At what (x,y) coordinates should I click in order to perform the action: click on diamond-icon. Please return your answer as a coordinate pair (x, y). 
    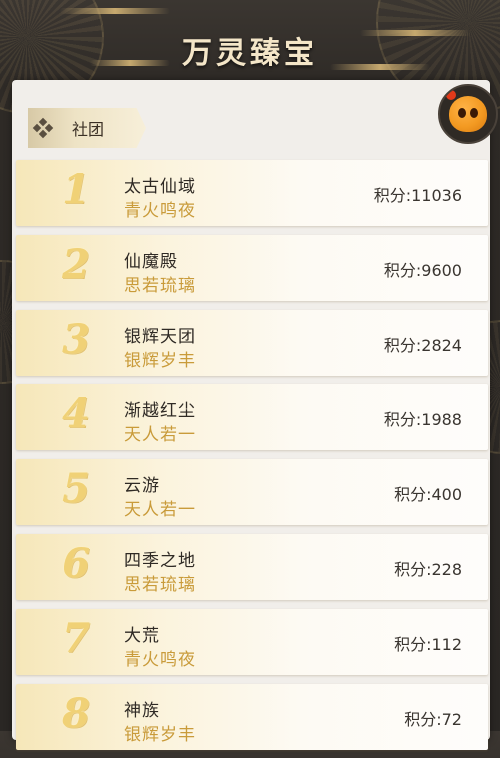
    Looking at the image, I should click on (43, 128).